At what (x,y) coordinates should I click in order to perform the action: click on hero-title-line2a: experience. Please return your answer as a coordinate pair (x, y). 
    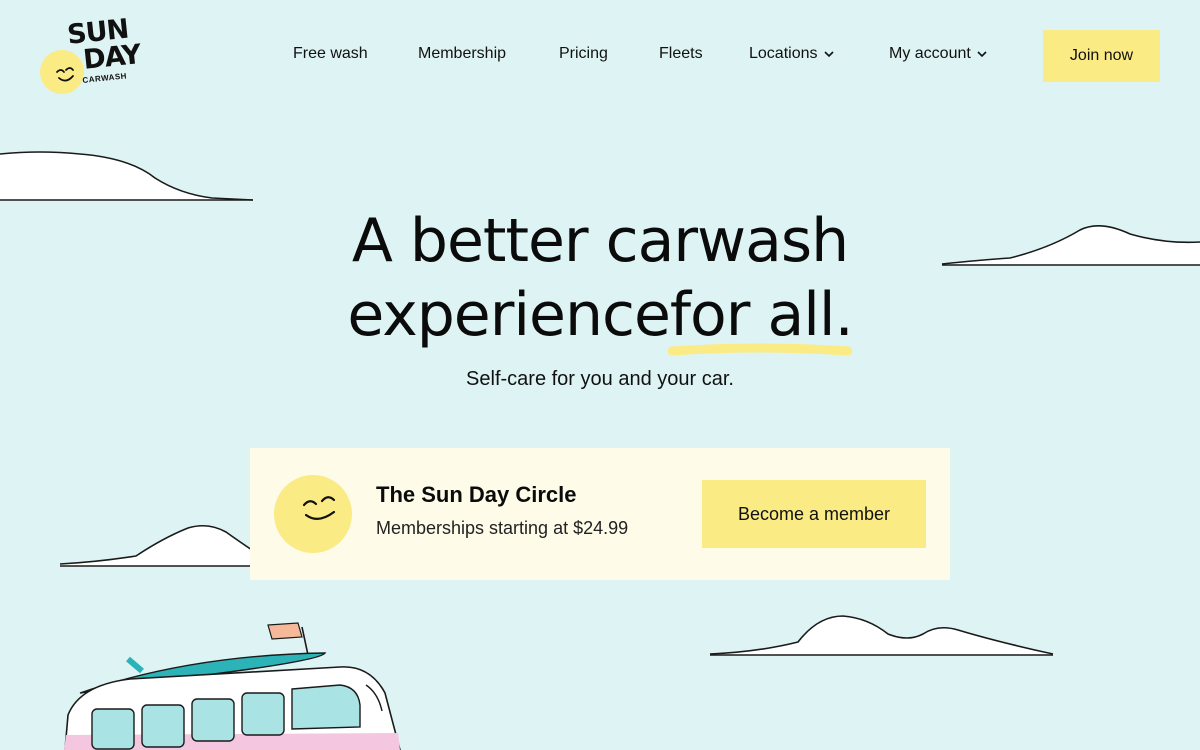
    Looking at the image, I should click on (509, 315).